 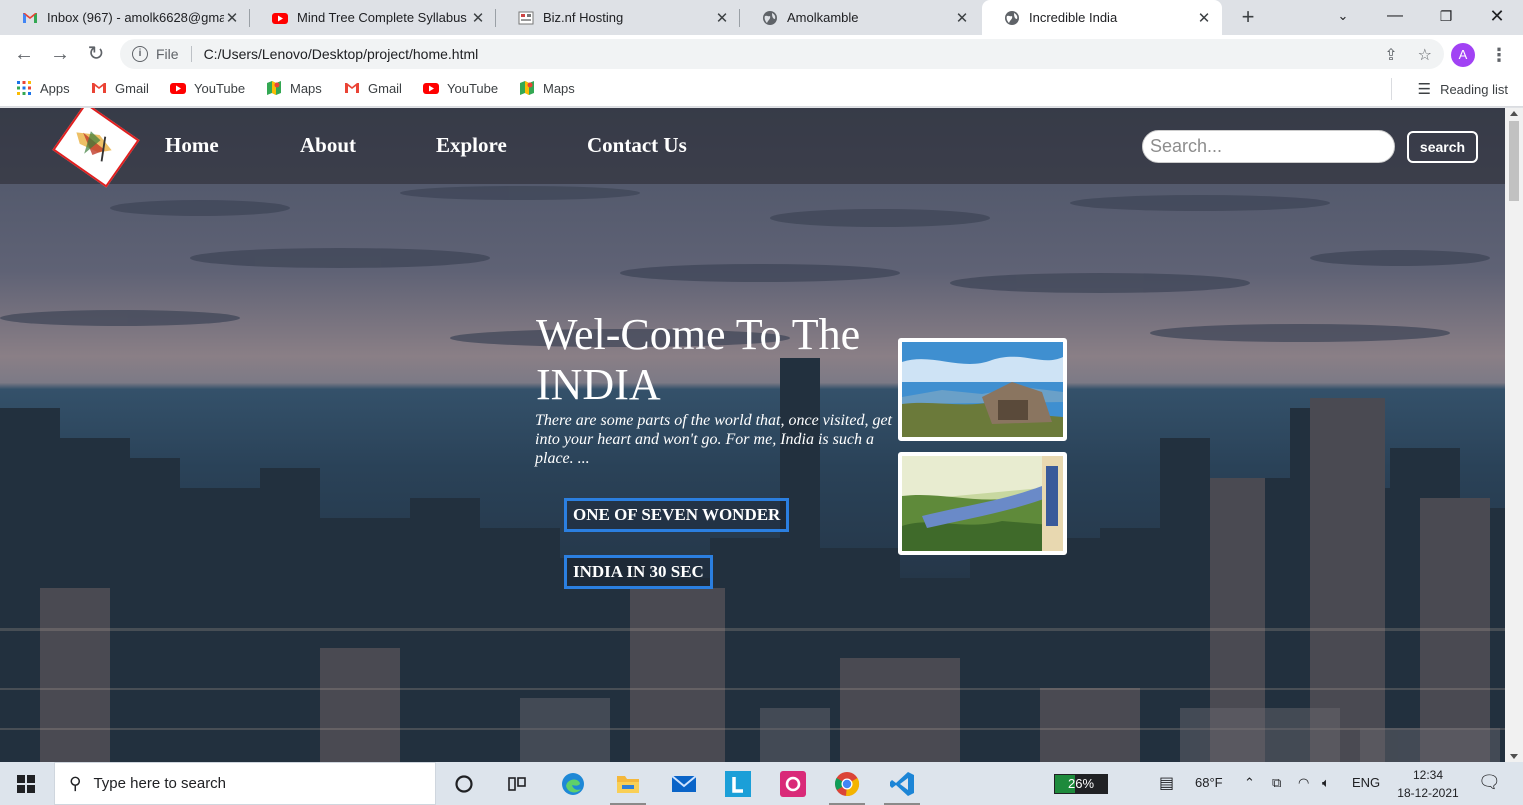 What do you see at coordinates (559, 88) in the screenshot?
I see `bookmark-label: Maps` at bounding box center [559, 88].